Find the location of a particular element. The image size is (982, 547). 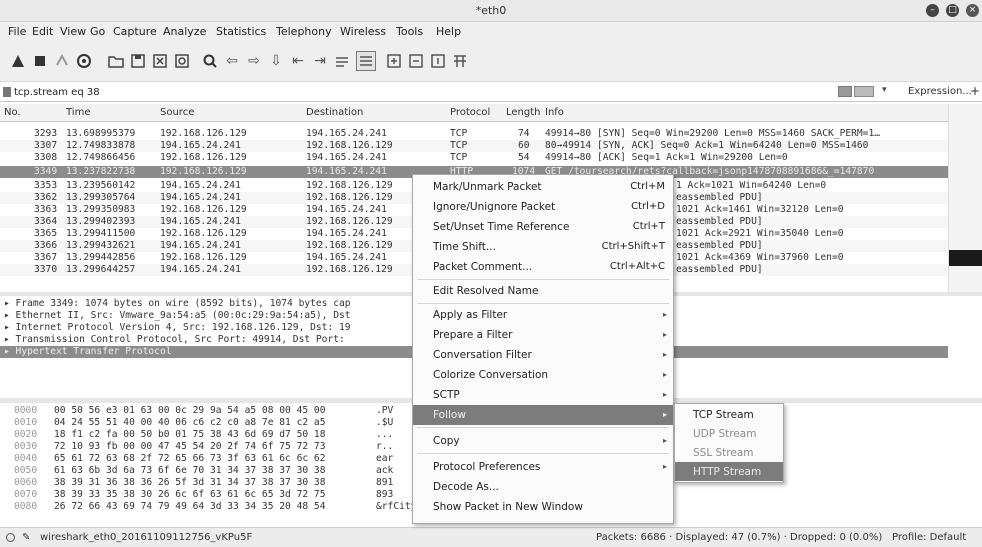

resize-columns-icon is located at coordinates (460, 61).